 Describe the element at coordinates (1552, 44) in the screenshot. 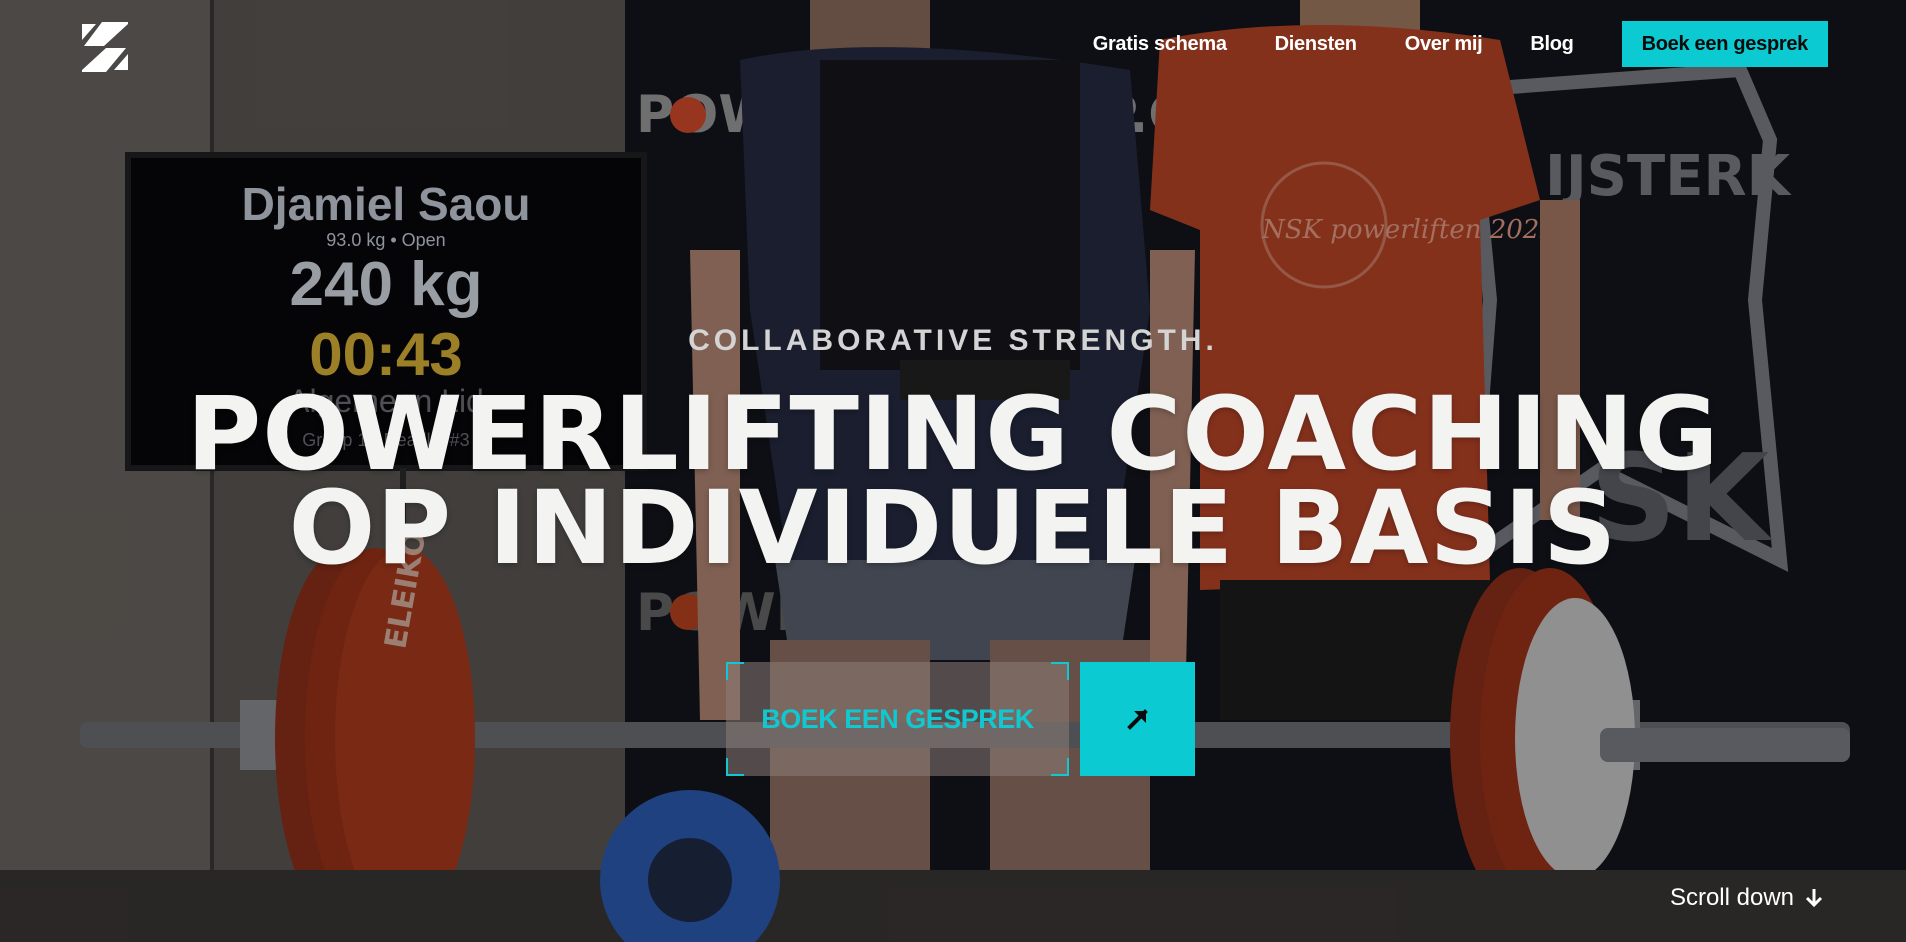

I see `nav-item-blog: Blog` at that location.